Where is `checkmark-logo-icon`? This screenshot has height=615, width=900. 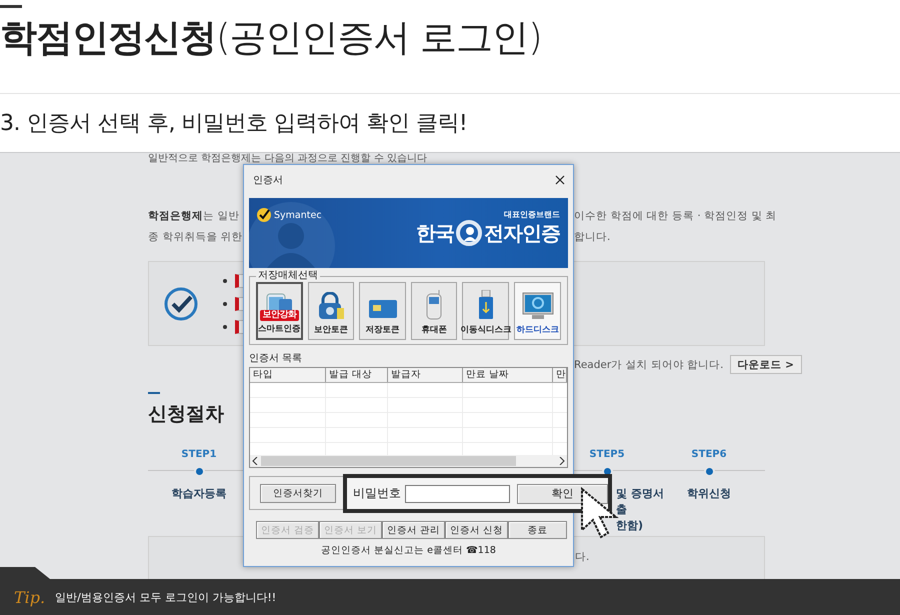
checkmark-logo-icon is located at coordinates (264, 215).